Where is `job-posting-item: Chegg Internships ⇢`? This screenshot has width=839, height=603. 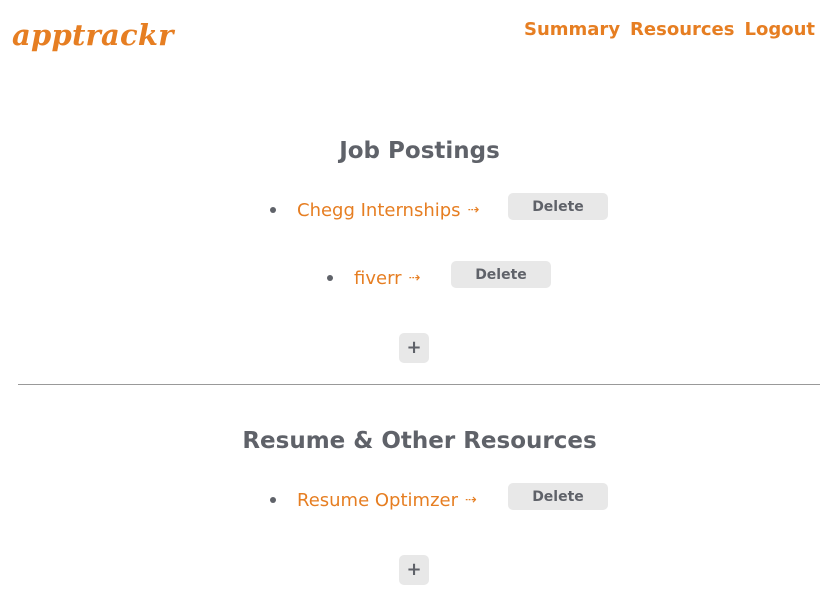 job-posting-item: Chegg Internships ⇢ is located at coordinates (374, 210).